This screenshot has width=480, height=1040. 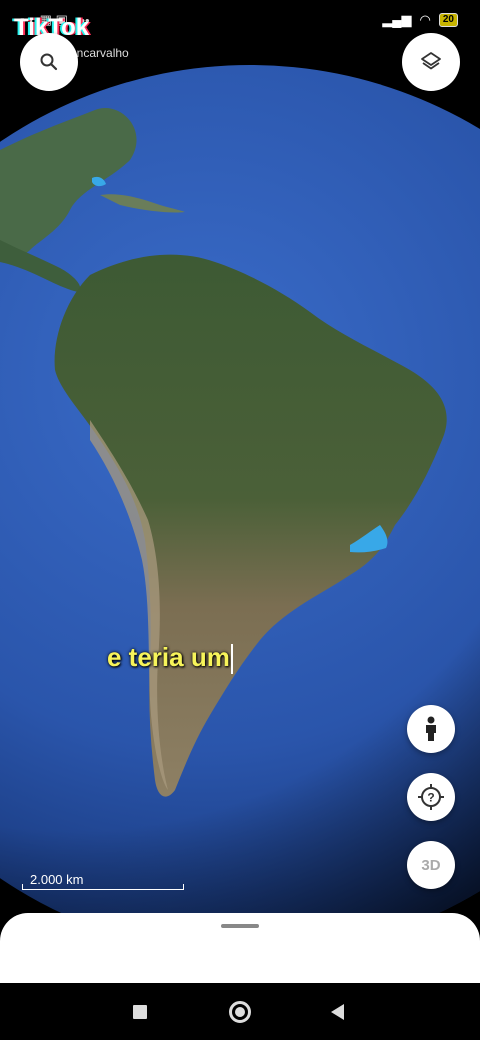 I want to click on recents-icon, so click(x=140, y=1012).